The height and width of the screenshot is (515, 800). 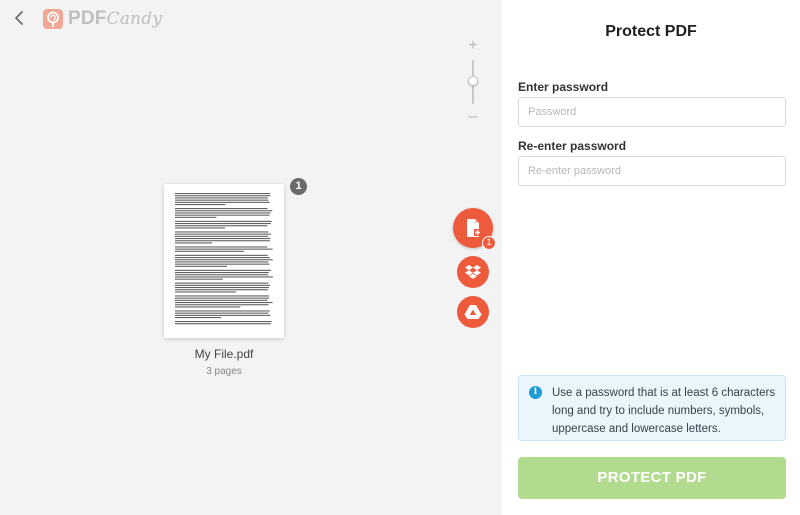 What do you see at coordinates (473, 117) in the screenshot?
I see `zoom-out-button: –` at bounding box center [473, 117].